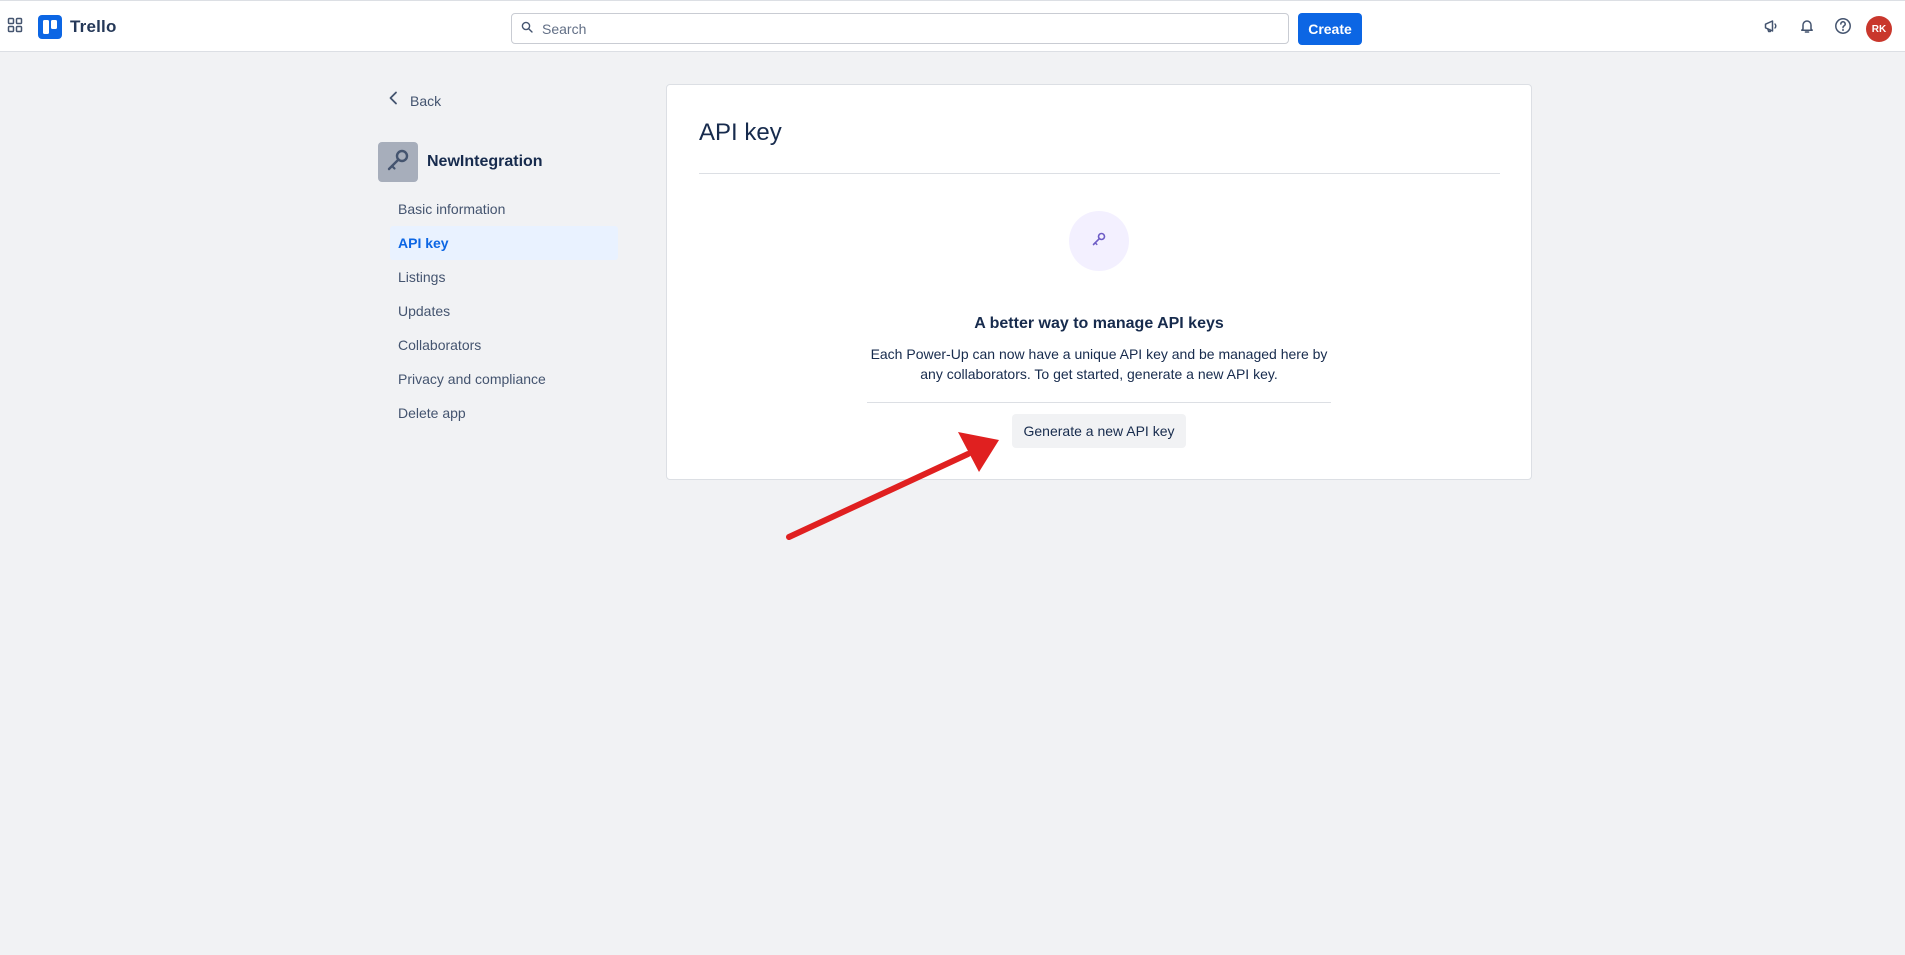 Image resolution: width=1905 pixels, height=955 pixels. What do you see at coordinates (504, 243) in the screenshot?
I see `nav-item-api-key: API key` at bounding box center [504, 243].